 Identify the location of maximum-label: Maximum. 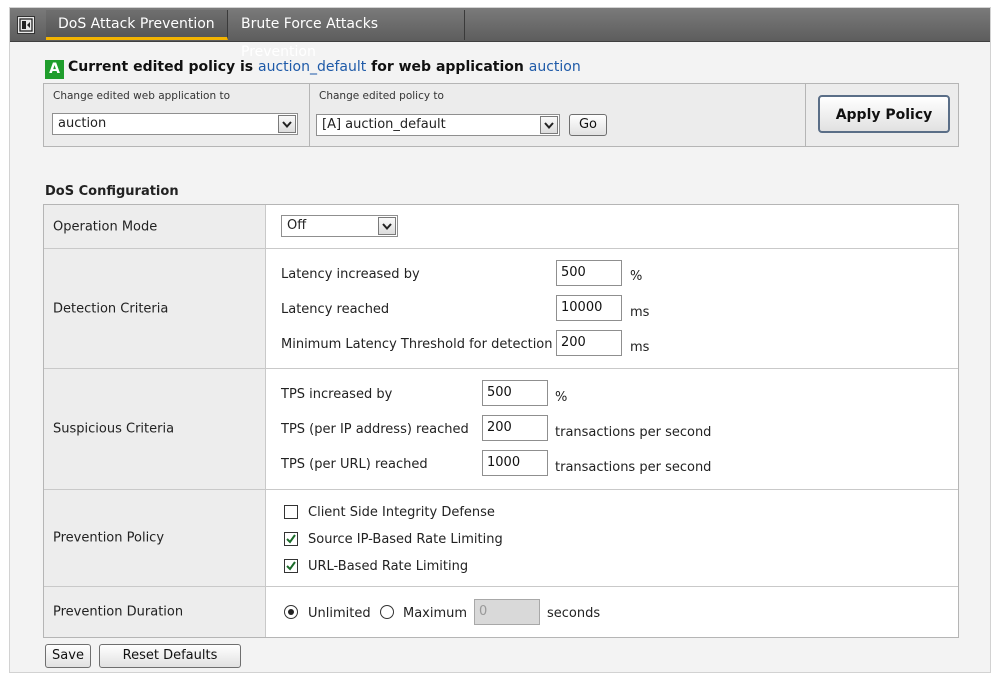
(435, 613).